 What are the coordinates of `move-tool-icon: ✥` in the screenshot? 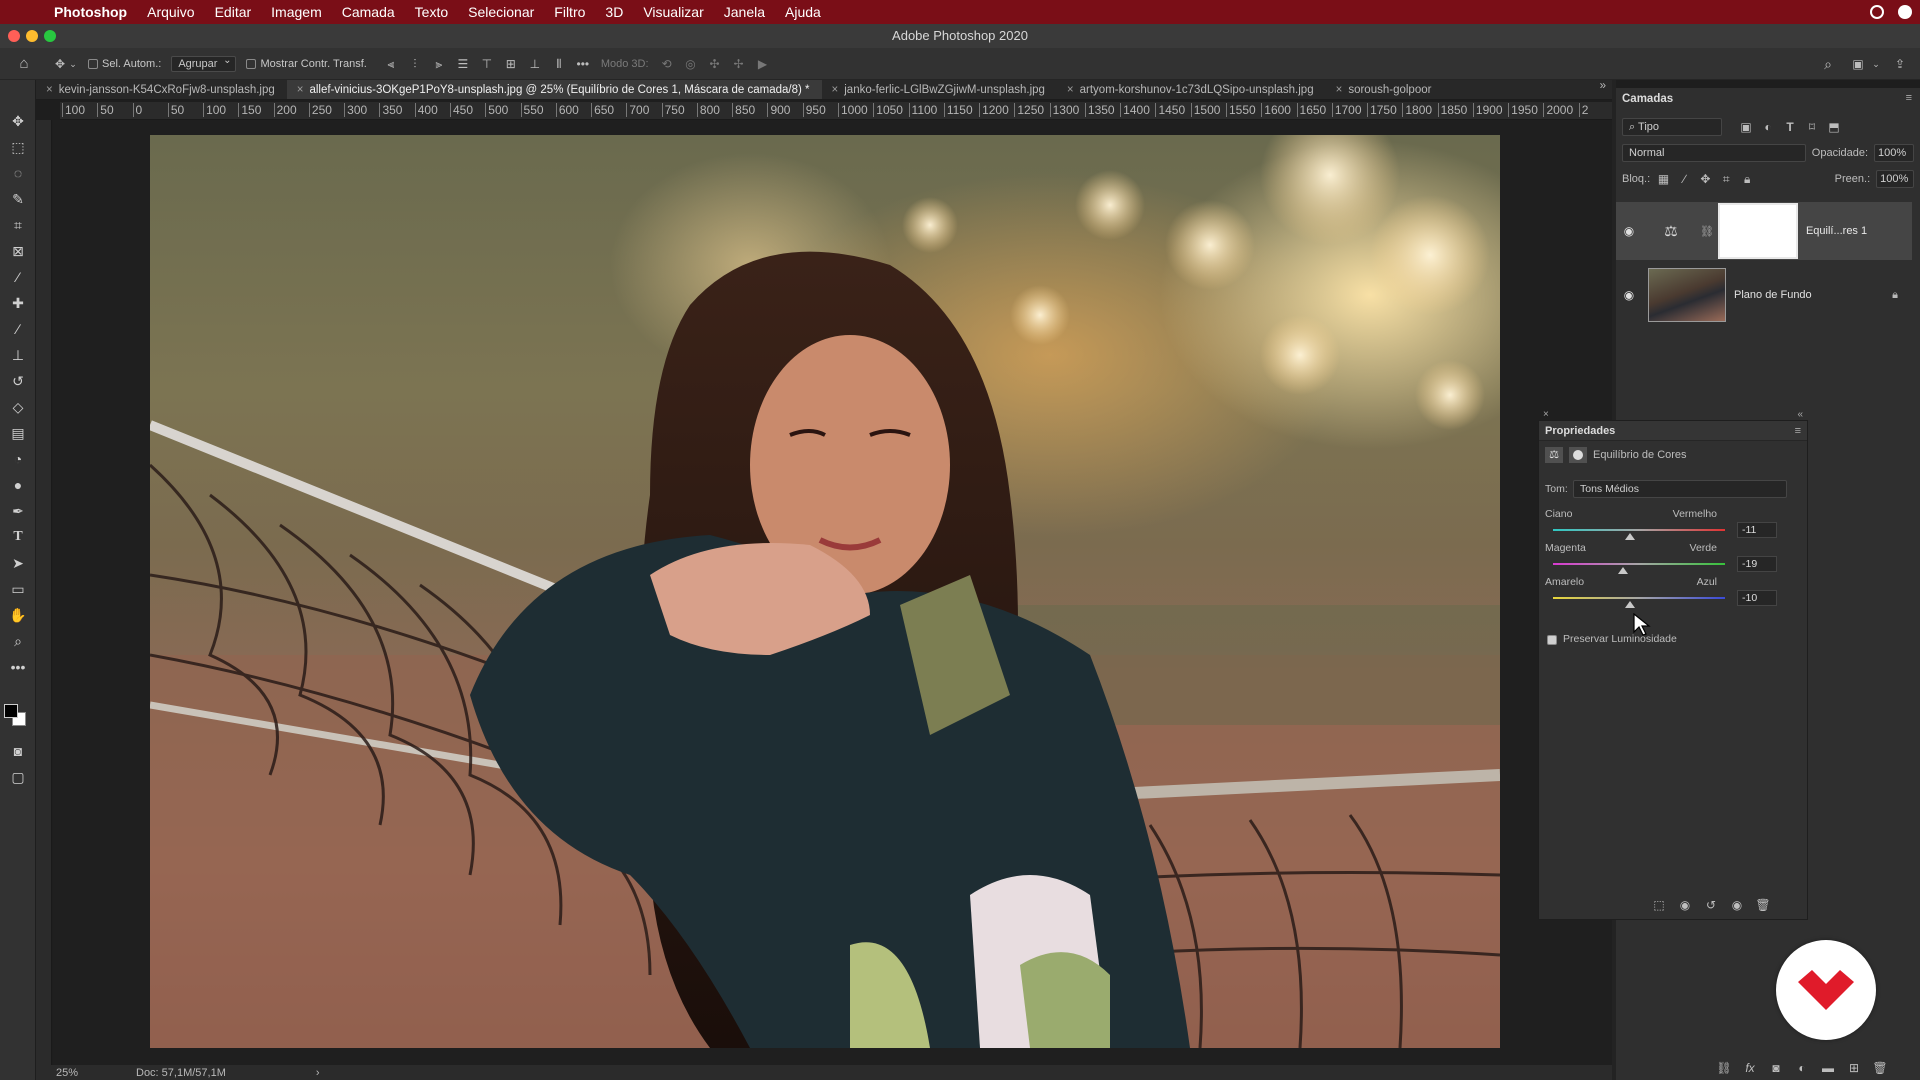 It's located at (18, 121).